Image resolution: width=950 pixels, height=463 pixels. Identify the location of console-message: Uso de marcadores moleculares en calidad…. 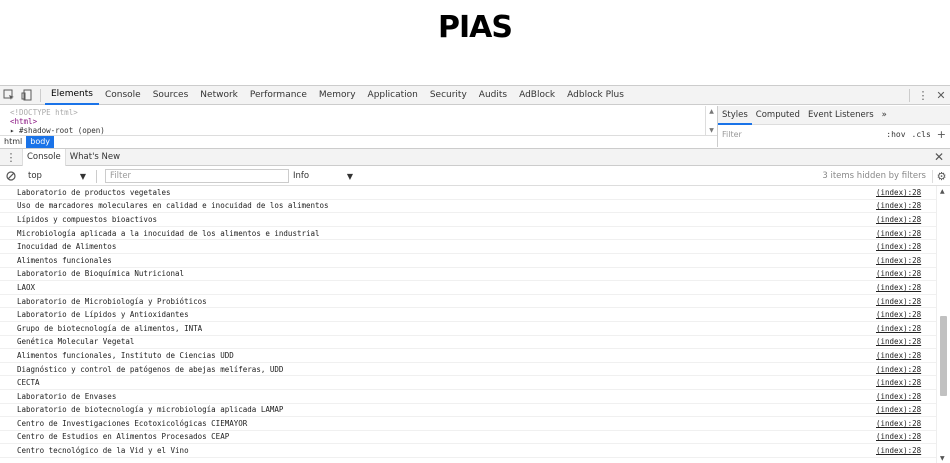
(468, 207).